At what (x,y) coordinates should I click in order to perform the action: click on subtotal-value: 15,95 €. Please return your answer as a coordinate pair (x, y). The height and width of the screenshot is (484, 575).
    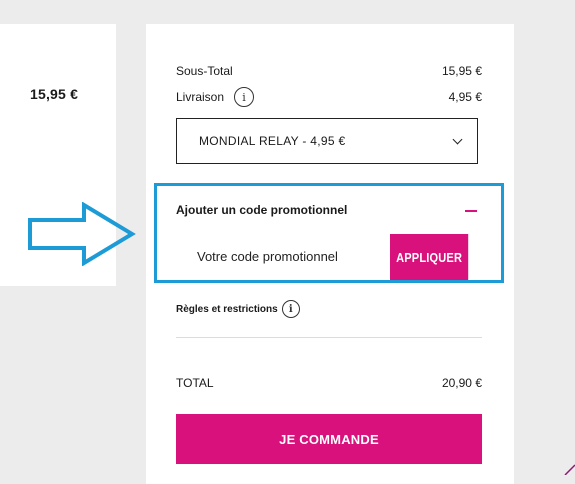
    Looking at the image, I should click on (461, 71).